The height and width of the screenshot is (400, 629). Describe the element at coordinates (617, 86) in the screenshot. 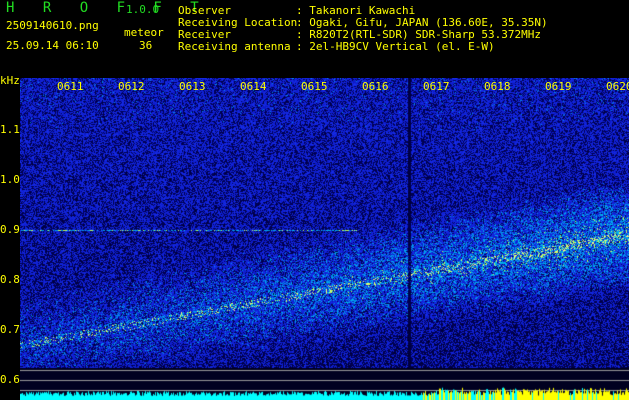

I see `x-tick-label: 0620` at that location.